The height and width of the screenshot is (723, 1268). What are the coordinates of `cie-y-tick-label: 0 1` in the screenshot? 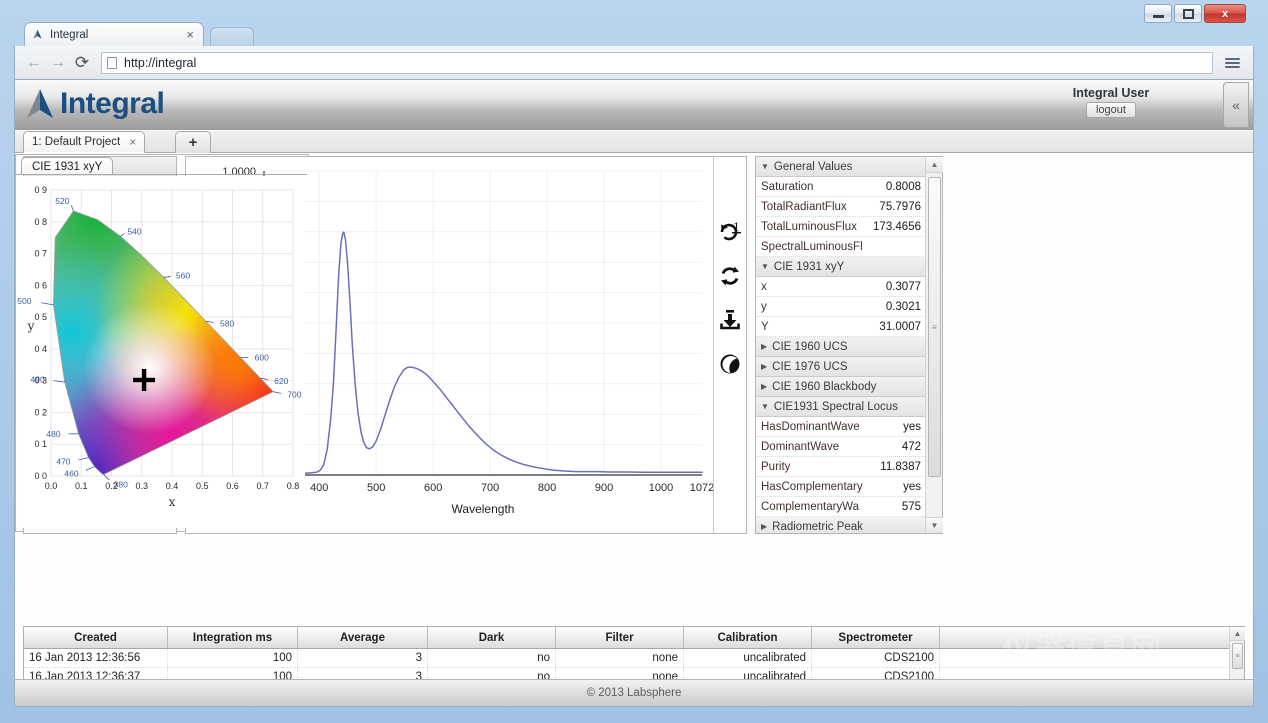 It's located at (40, 444).